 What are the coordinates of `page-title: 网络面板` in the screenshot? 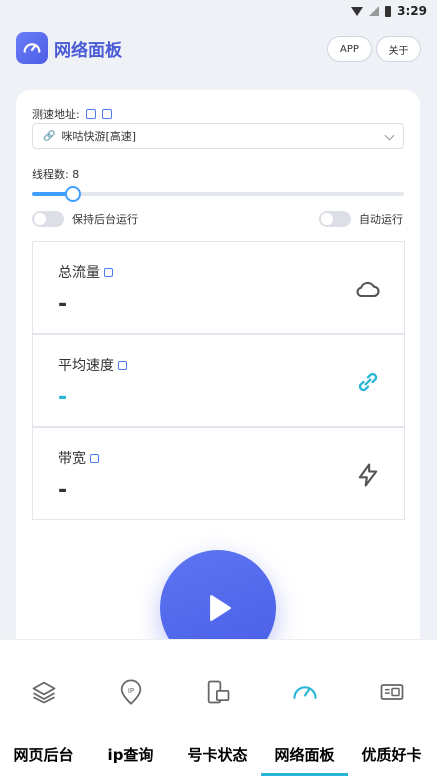 It's located at (88, 50).